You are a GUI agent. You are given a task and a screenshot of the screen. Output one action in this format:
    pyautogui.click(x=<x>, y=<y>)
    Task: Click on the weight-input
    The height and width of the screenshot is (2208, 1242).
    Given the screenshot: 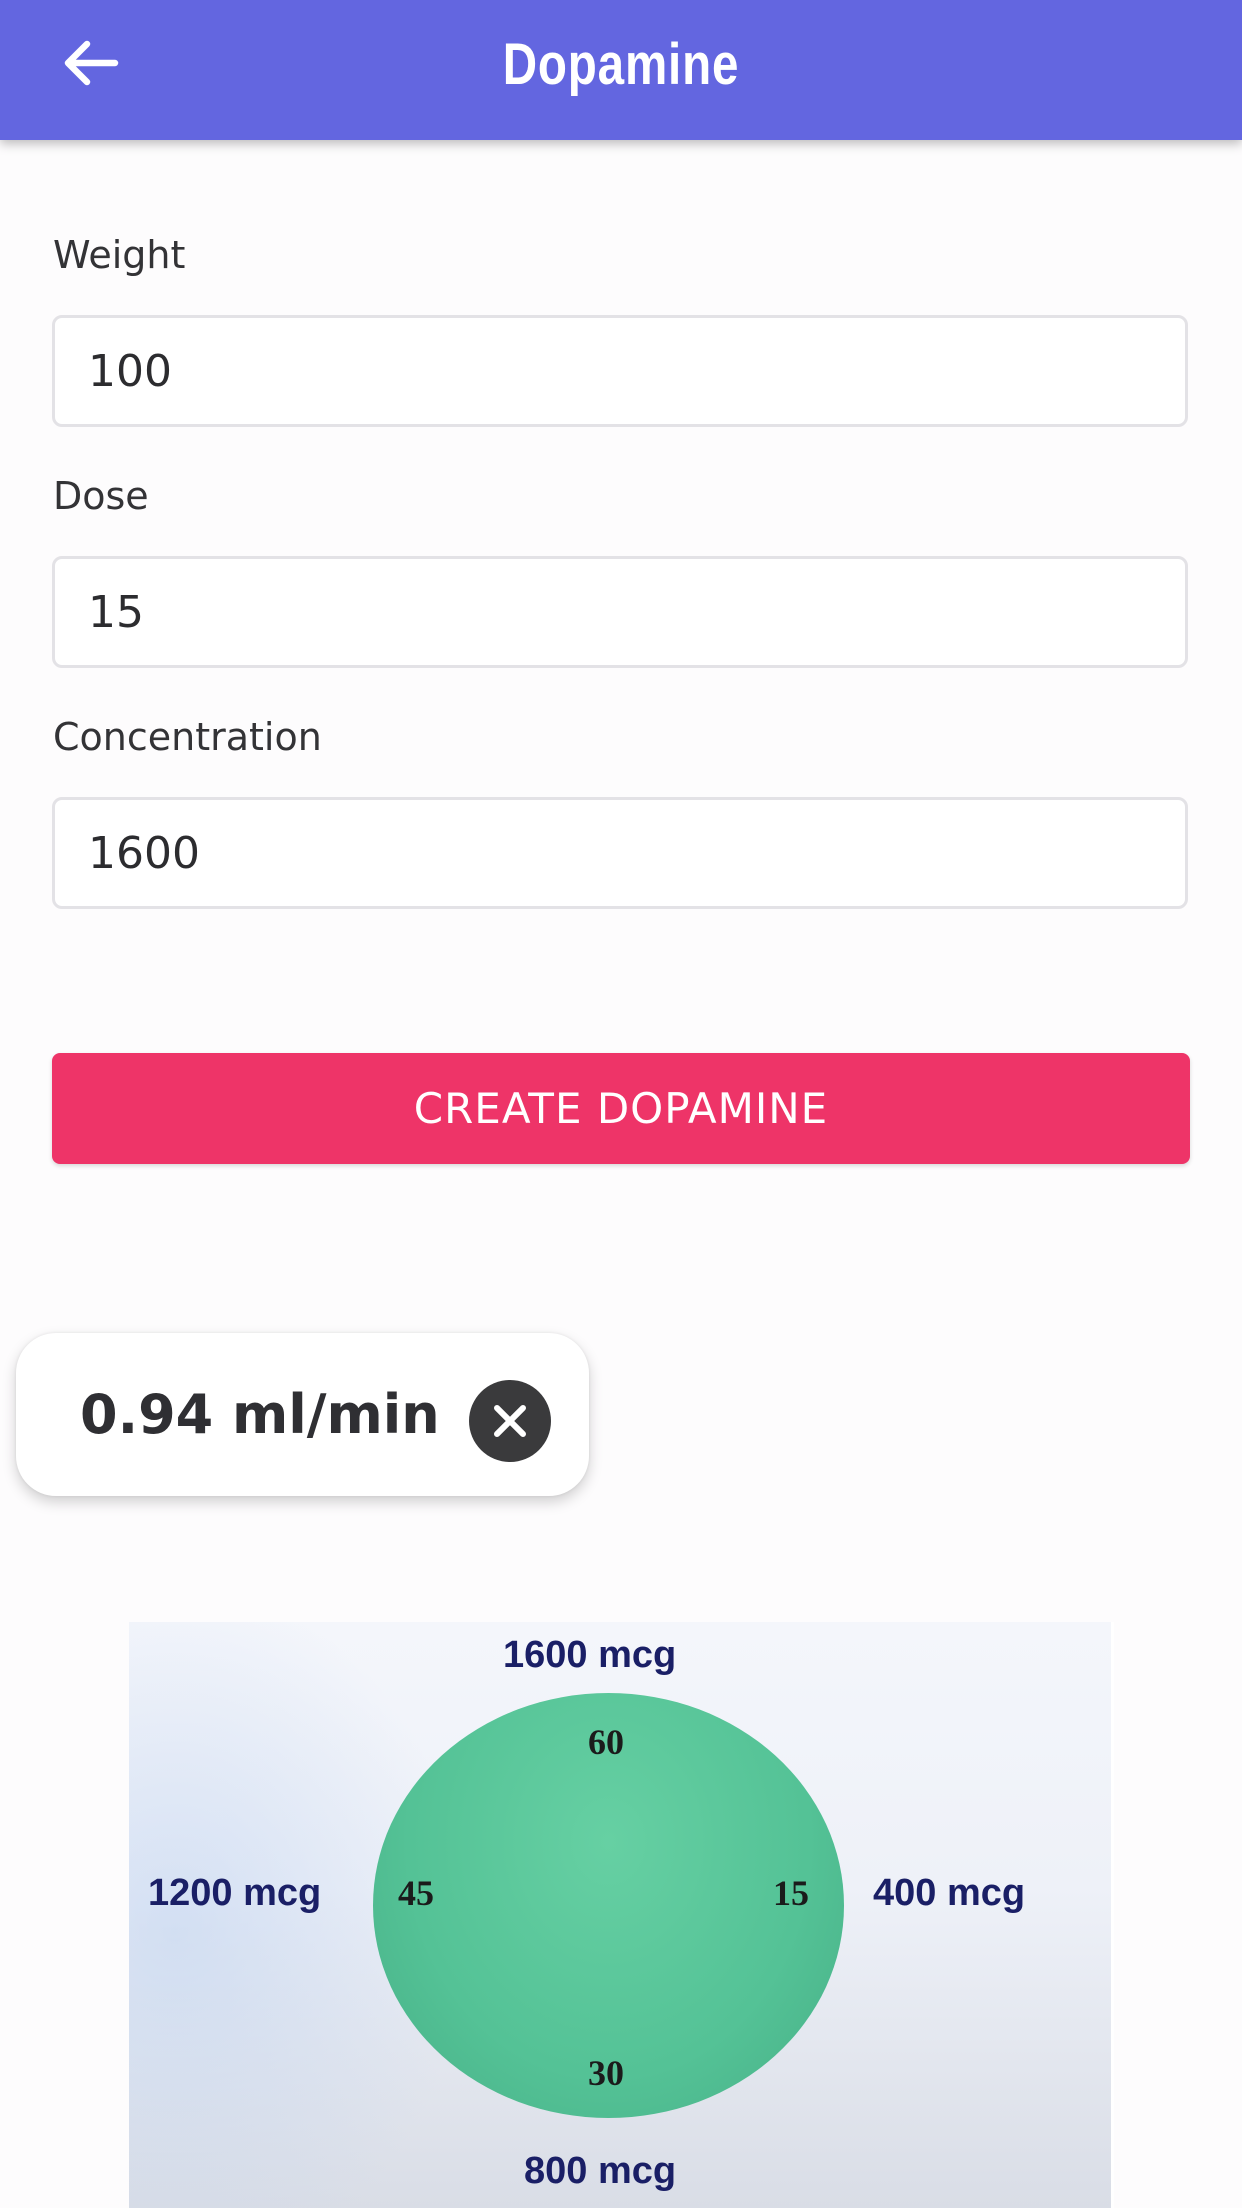 What is the action you would take?
    pyautogui.click(x=620, y=371)
    